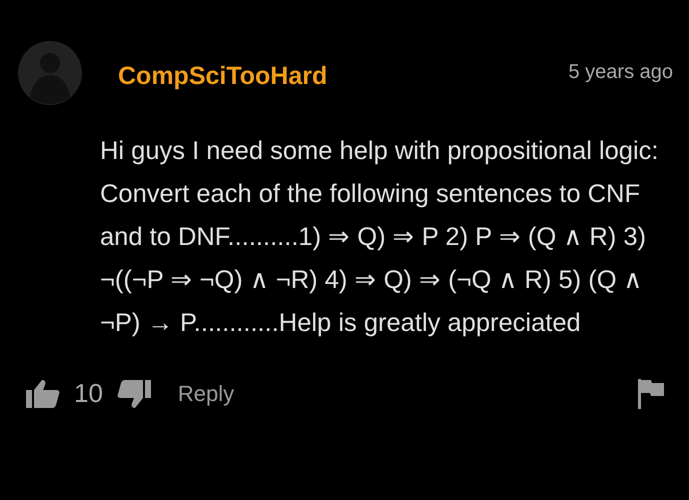 Image resolution: width=689 pixels, height=500 pixels. Describe the element at coordinates (133, 394) in the screenshot. I see `thumbs-down-icon` at that location.